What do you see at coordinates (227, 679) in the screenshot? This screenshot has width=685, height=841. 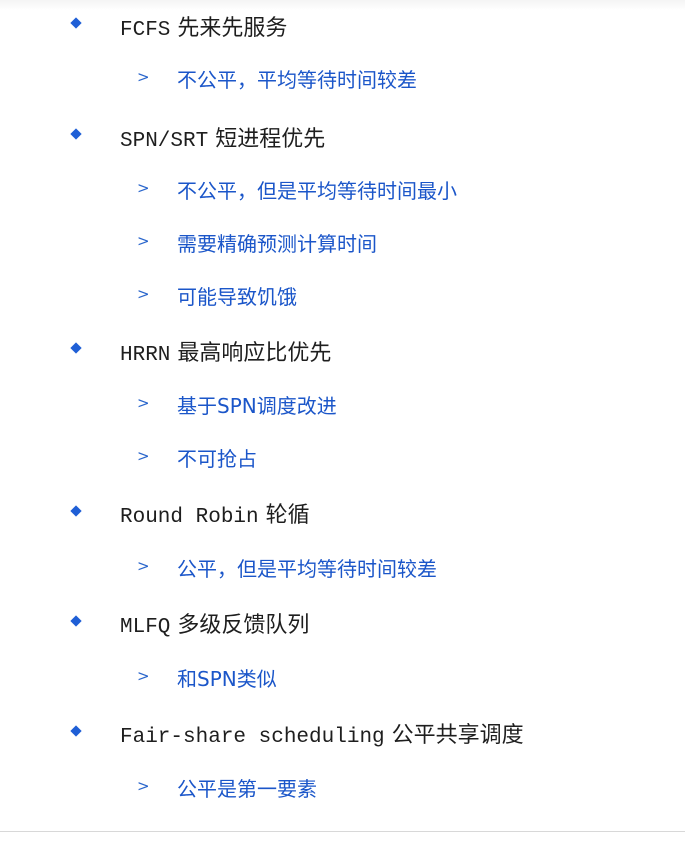 I see `subitem-text: 和SPN类似` at bounding box center [227, 679].